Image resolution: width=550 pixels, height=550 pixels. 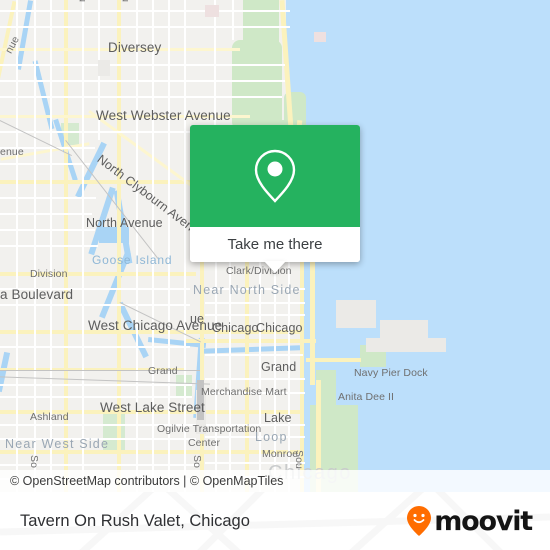 What do you see at coordinates (8, 60) in the screenshot?
I see `road-elston-ave` at bounding box center [8, 60].